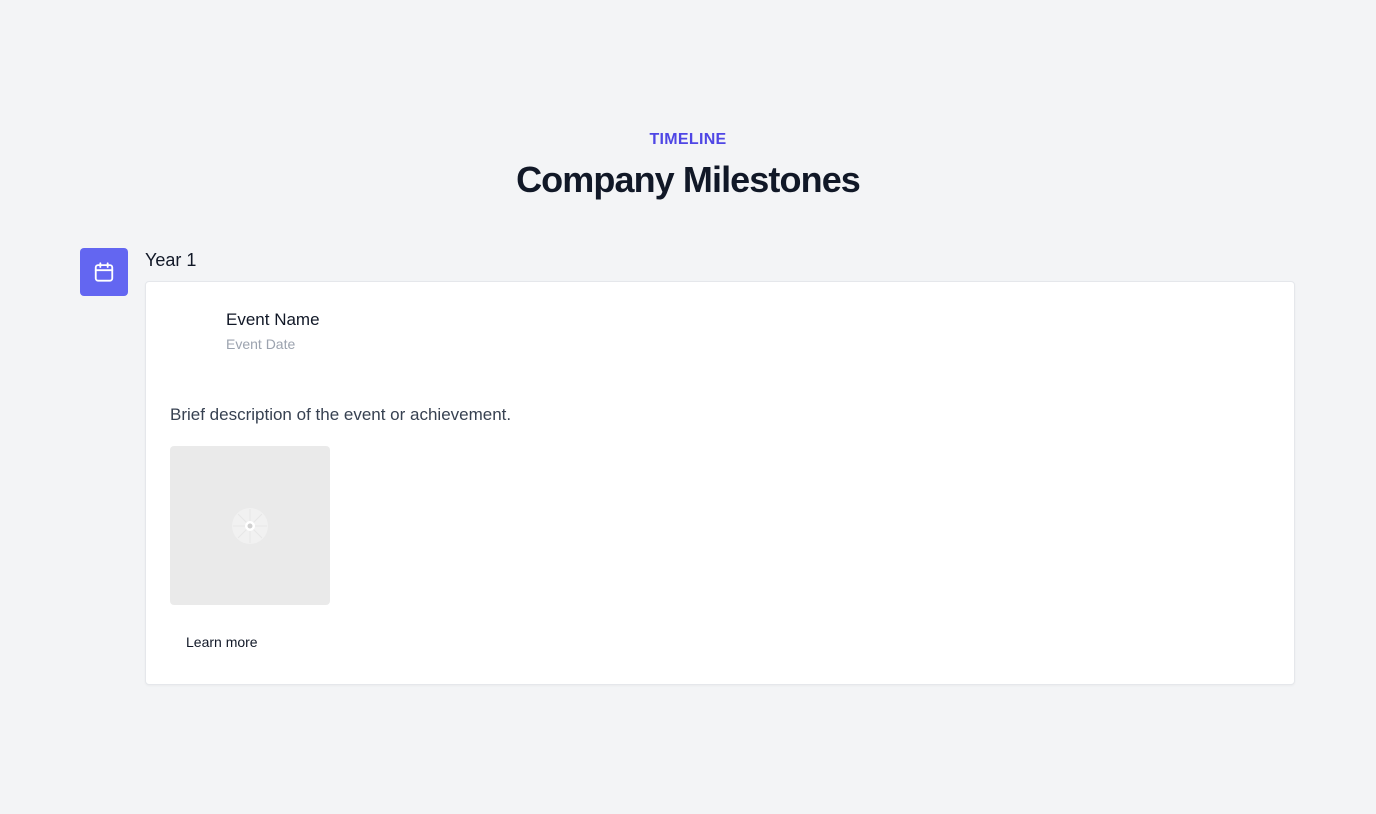  I want to click on event-date: Event Date, so click(261, 344).